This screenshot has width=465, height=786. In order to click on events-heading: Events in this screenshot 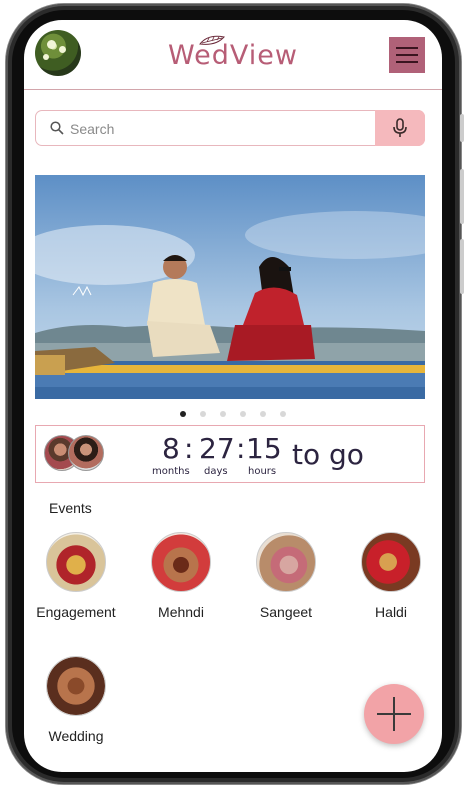, I will do `click(70, 508)`.